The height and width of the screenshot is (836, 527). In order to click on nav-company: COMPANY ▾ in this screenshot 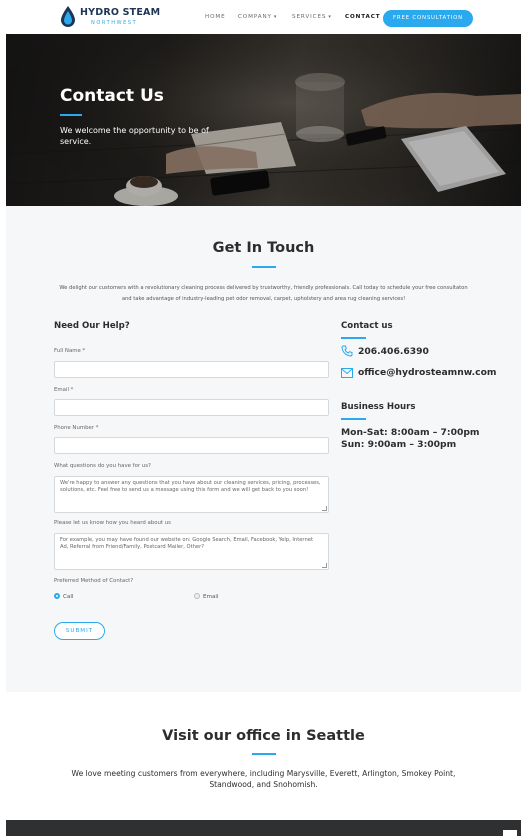, I will do `click(257, 17)`.